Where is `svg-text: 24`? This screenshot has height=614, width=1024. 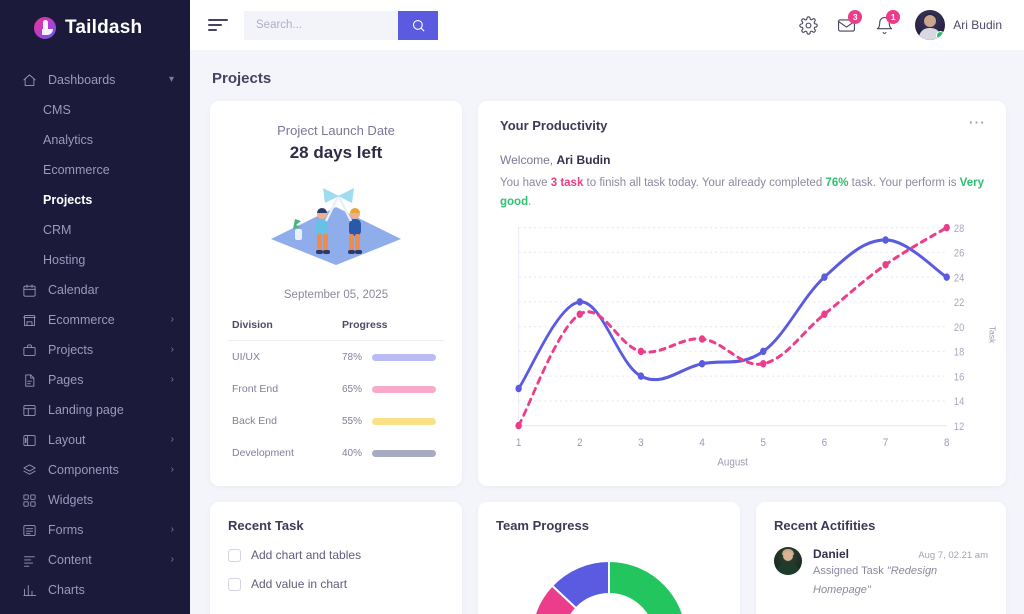
svg-text: 24 is located at coordinates (959, 279).